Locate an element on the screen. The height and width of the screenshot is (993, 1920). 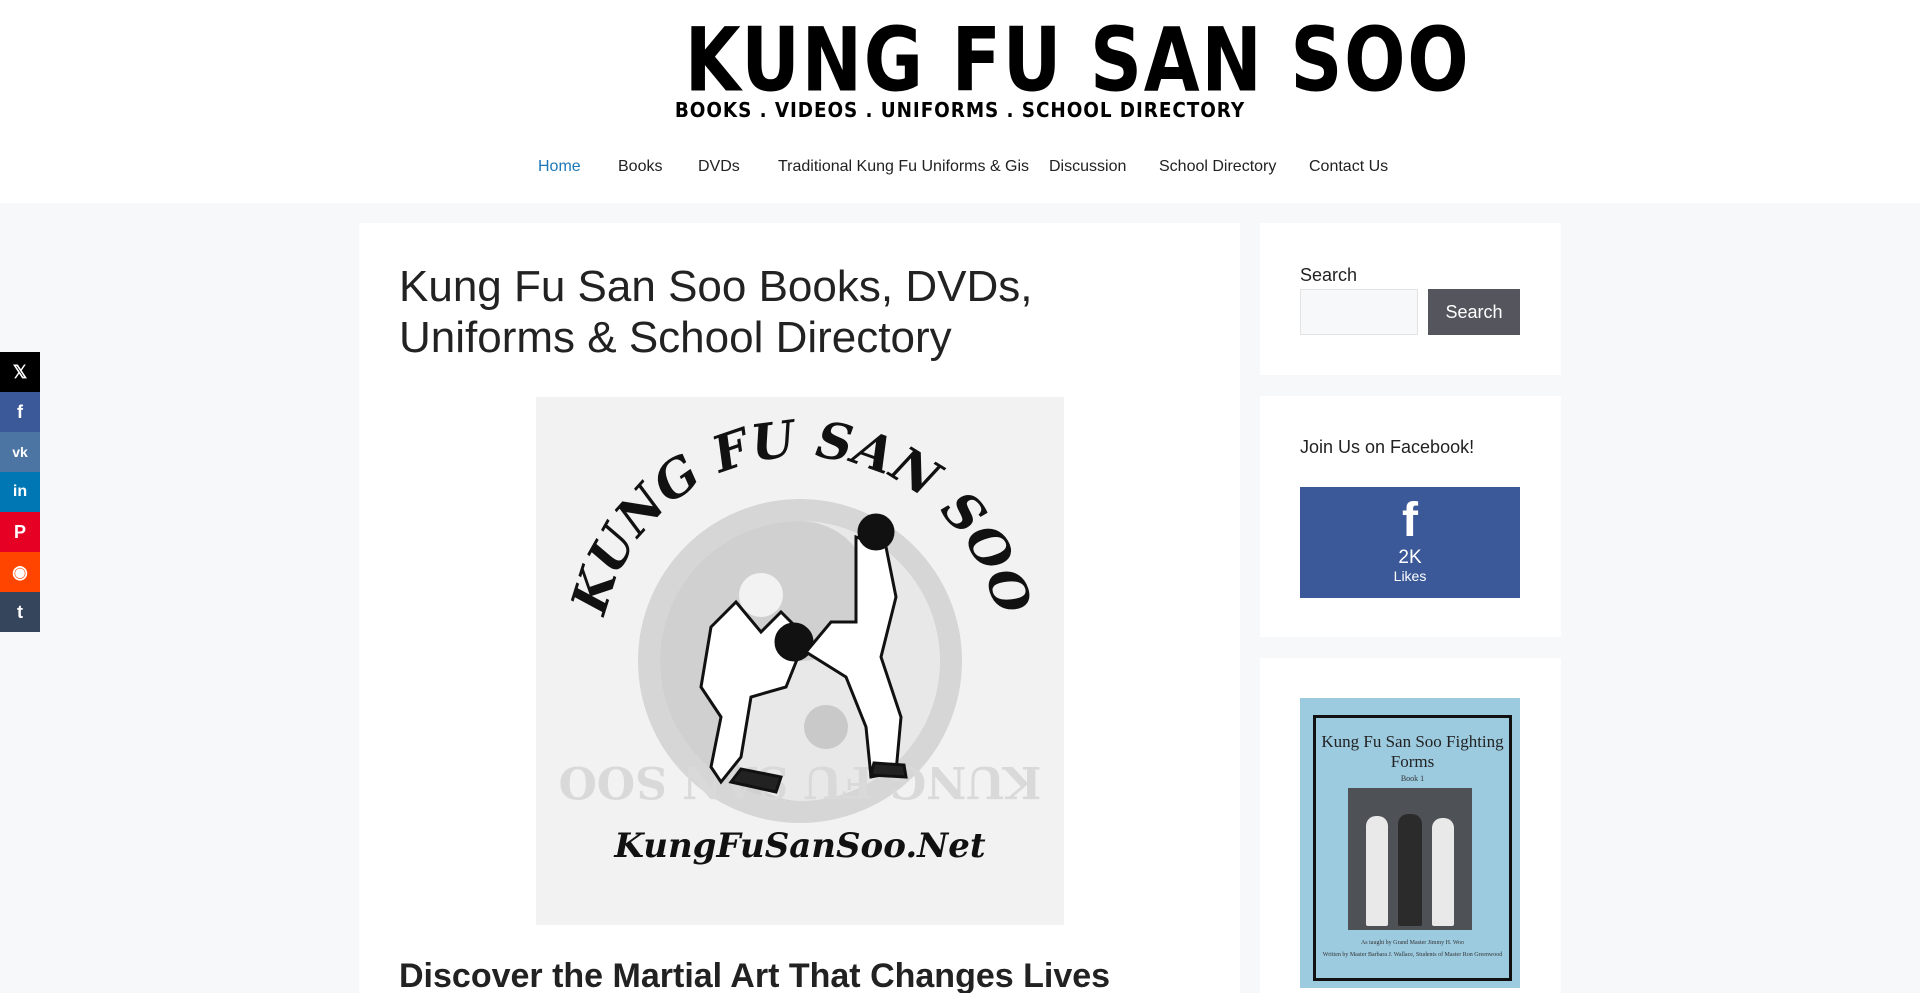
book-title: Kung Fu San Soo Fighting Forms is located at coordinates (1412, 751).